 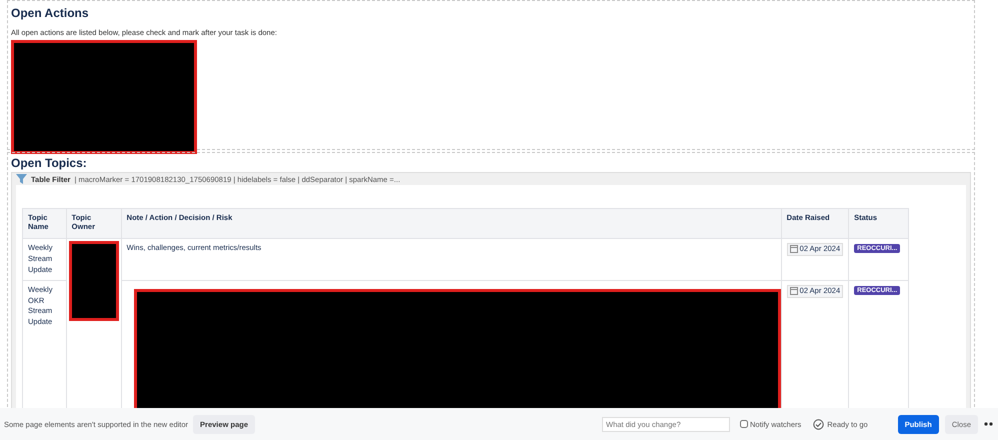 I want to click on notify-checkbox, so click(x=744, y=424).